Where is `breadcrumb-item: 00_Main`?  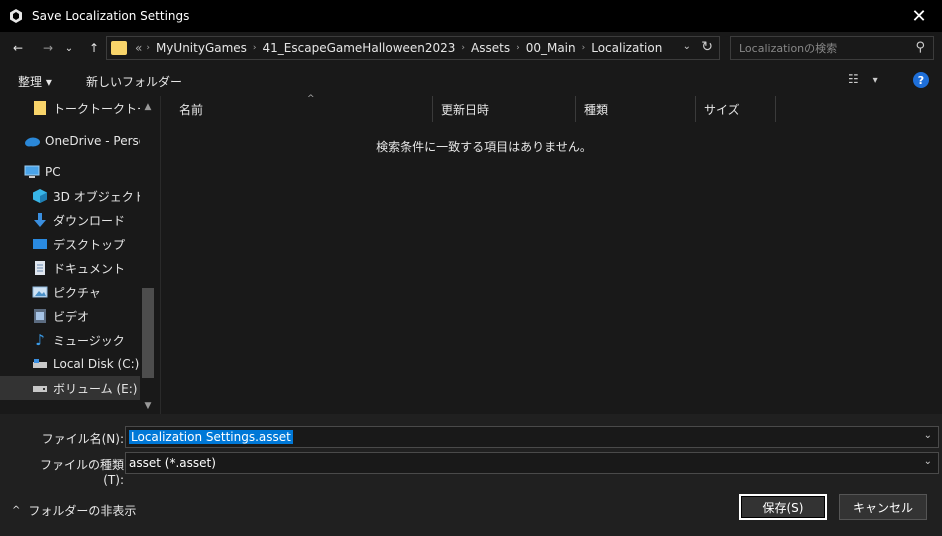
breadcrumb-item: 00_Main is located at coordinates (551, 48).